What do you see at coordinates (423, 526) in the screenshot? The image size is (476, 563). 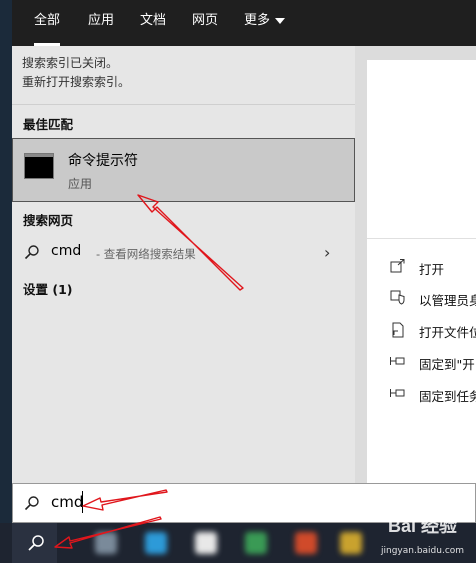 I see `baidu-logo: Bai 经验` at bounding box center [423, 526].